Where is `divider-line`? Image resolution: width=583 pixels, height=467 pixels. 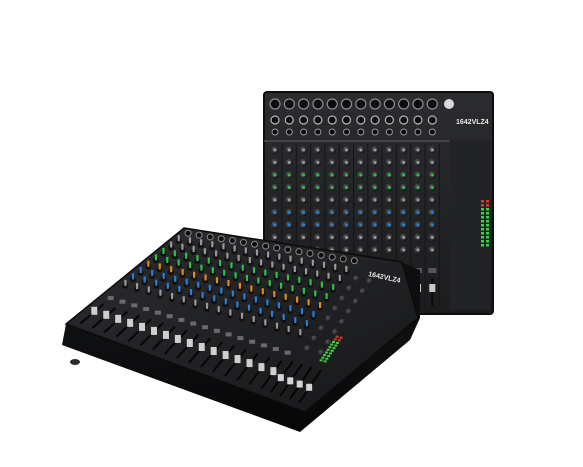 divider-line is located at coordinates (357, 141).